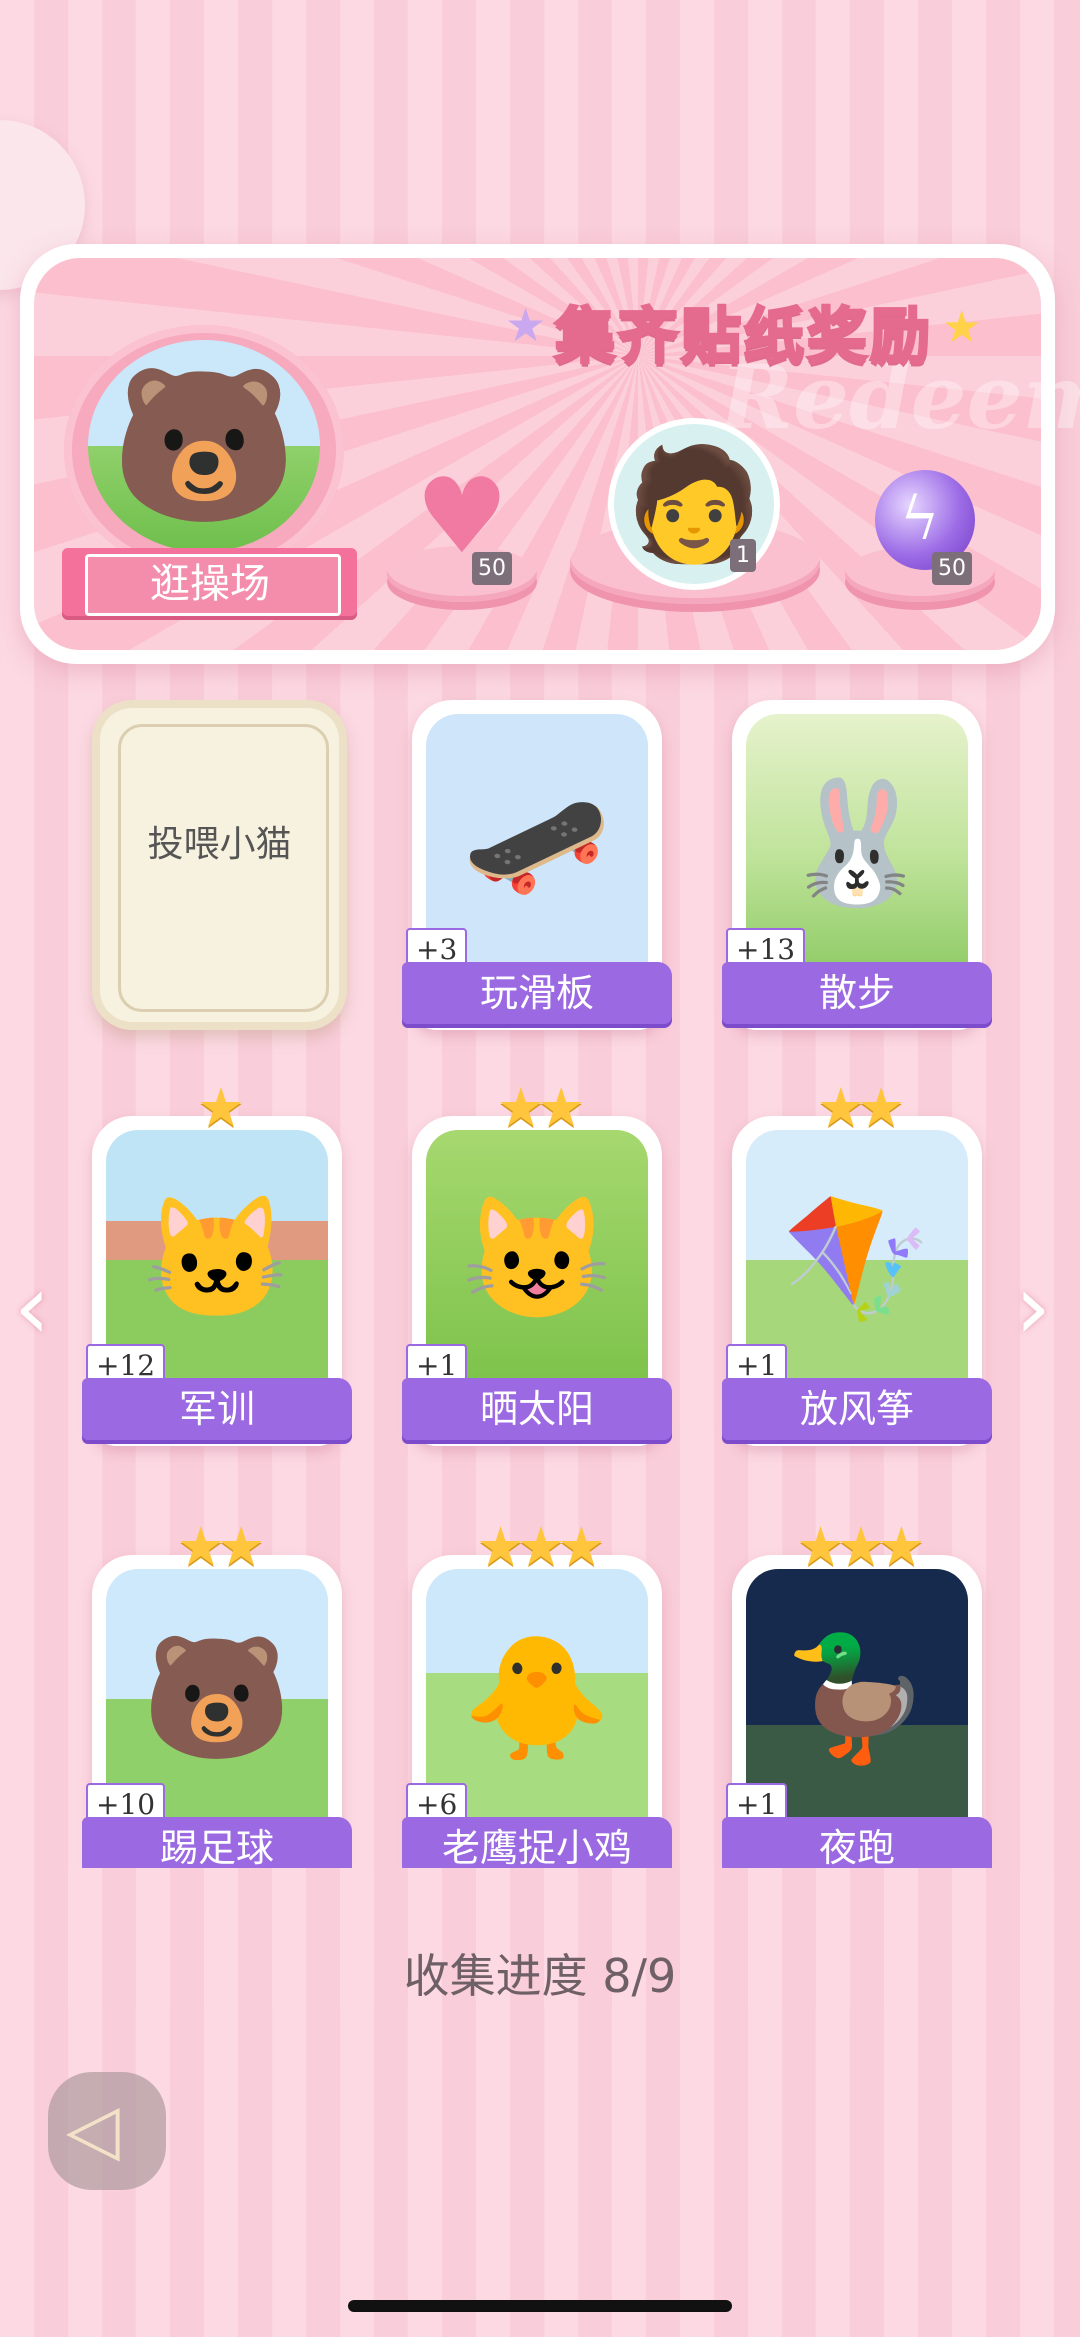 The height and width of the screenshot is (2337, 1080). Describe the element at coordinates (743, 555) in the screenshot. I see `reward-count: 1` at that location.